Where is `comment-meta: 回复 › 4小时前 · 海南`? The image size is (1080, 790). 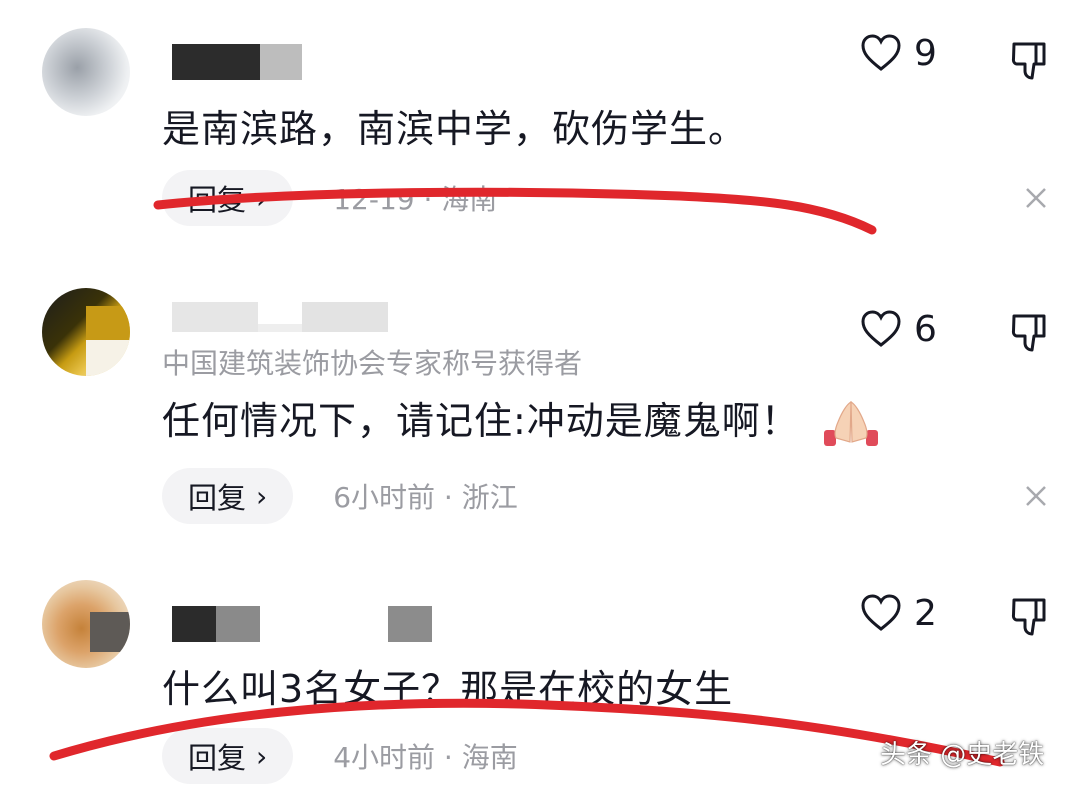
comment-meta: 回复 › 4小时前 · 海南 is located at coordinates (340, 756).